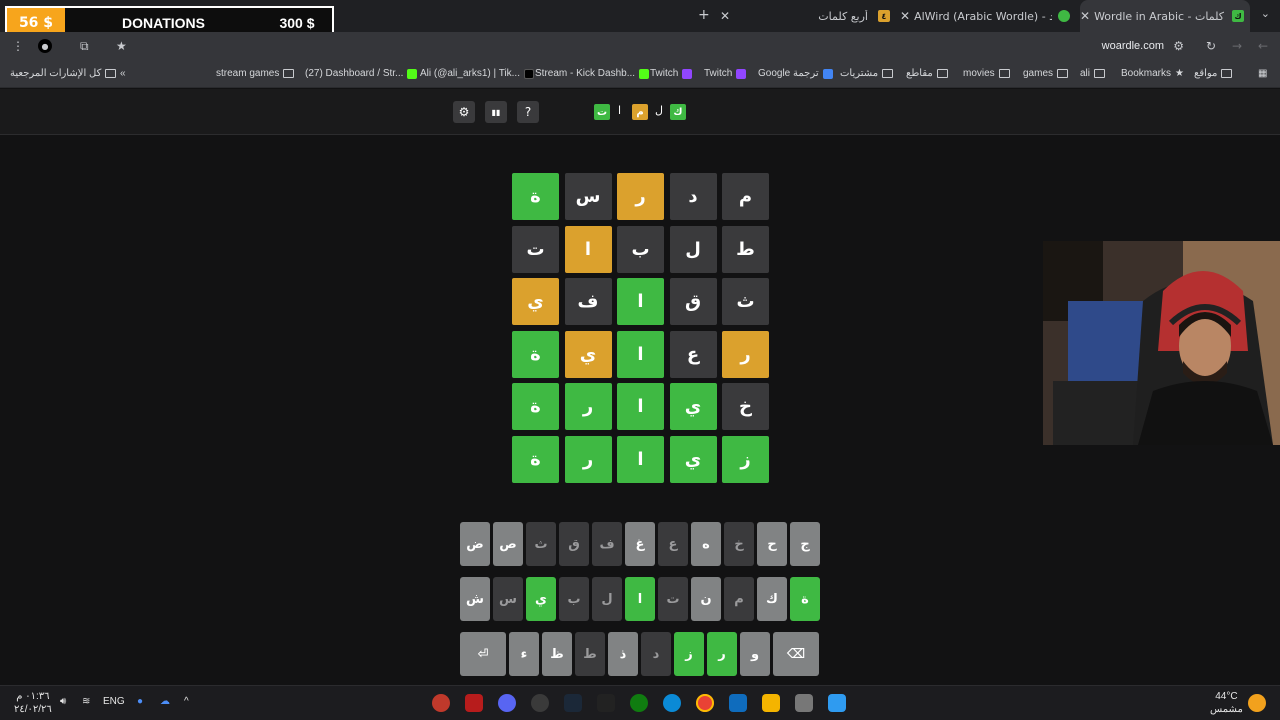 This screenshot has width=1280, height=720. Describe the element at coordinates (867, 73) in the screenshot. I see `bookmark-purchases: مشتريات` at that location.